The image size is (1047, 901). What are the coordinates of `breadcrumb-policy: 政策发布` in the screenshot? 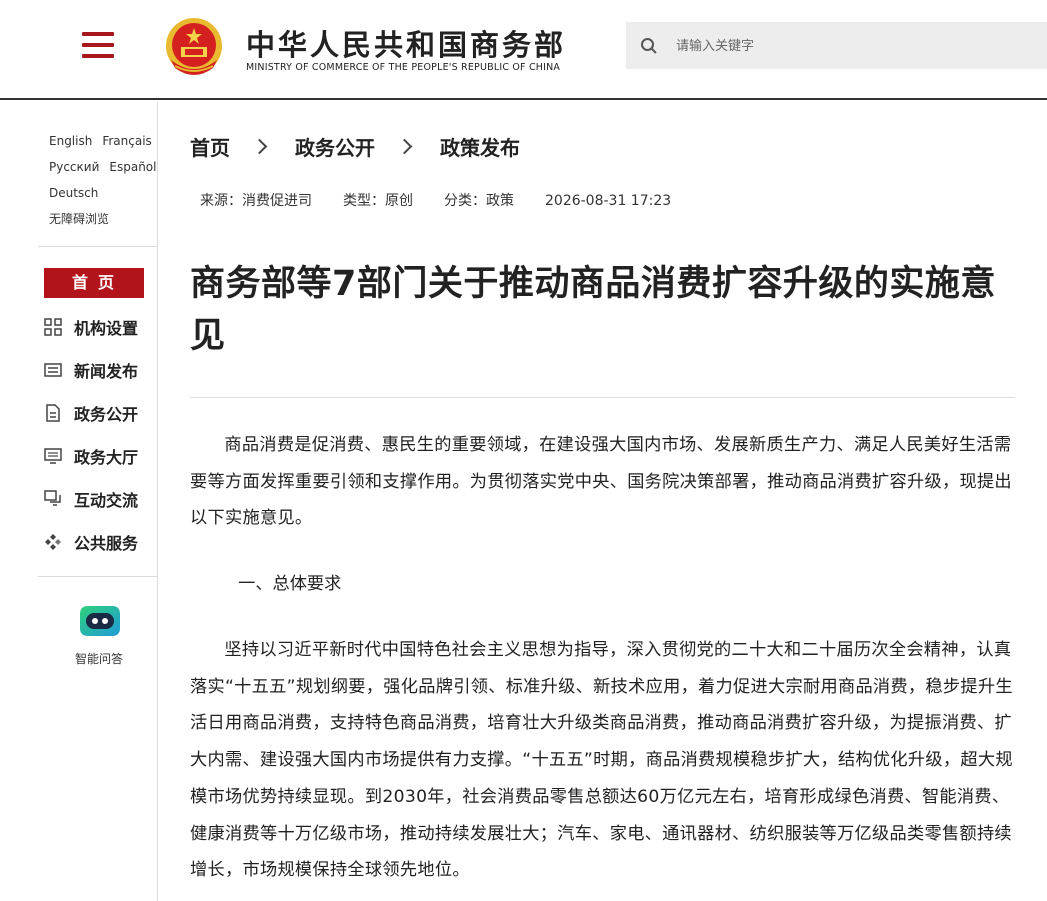 It's located at (480, 146).